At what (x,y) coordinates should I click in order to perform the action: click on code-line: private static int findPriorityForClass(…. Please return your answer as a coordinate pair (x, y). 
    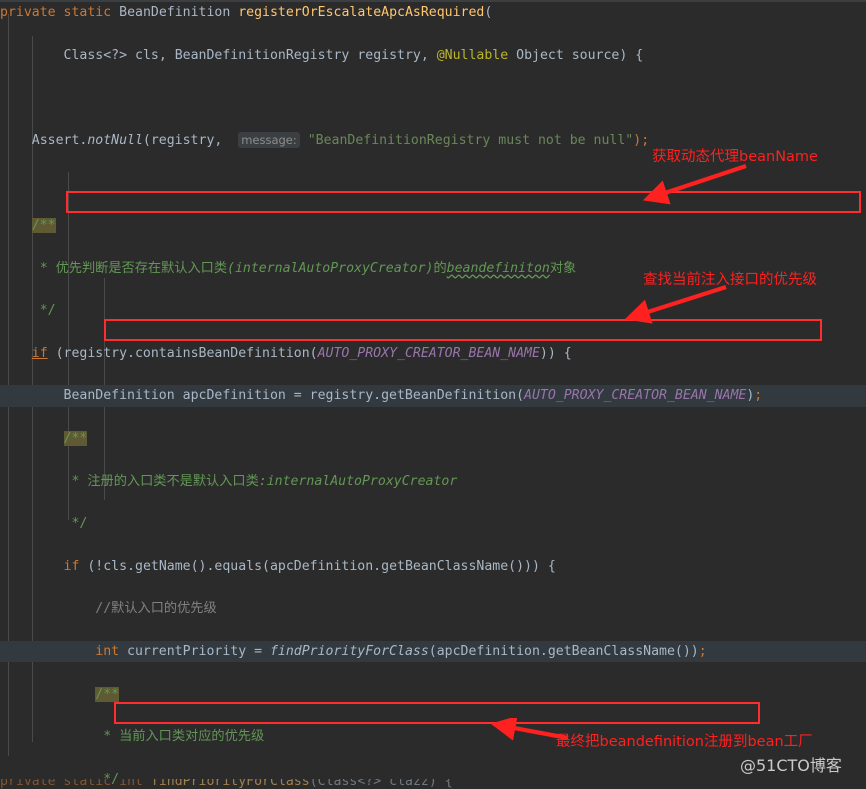
    Looking at the image, I should click on (433, 784).